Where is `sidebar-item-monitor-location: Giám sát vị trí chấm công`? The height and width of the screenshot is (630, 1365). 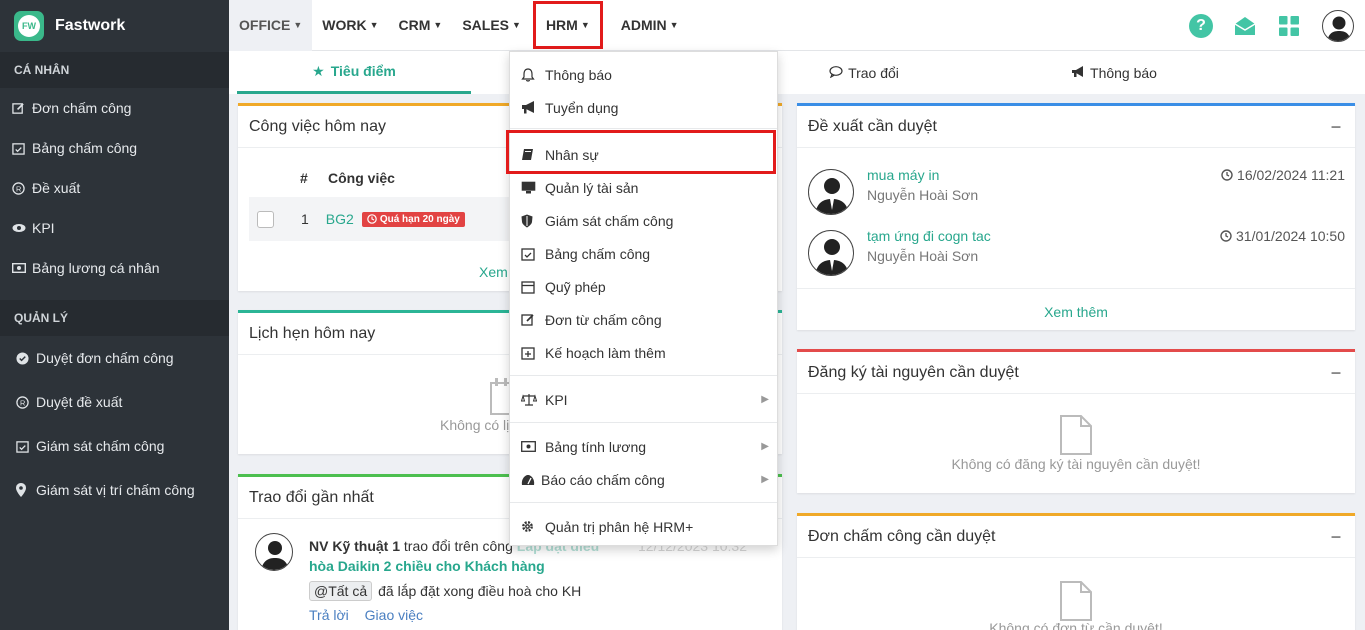 sidebar-item-monitor-location: Giám sát vị trí chấm công is located at coordinates (114, 490).